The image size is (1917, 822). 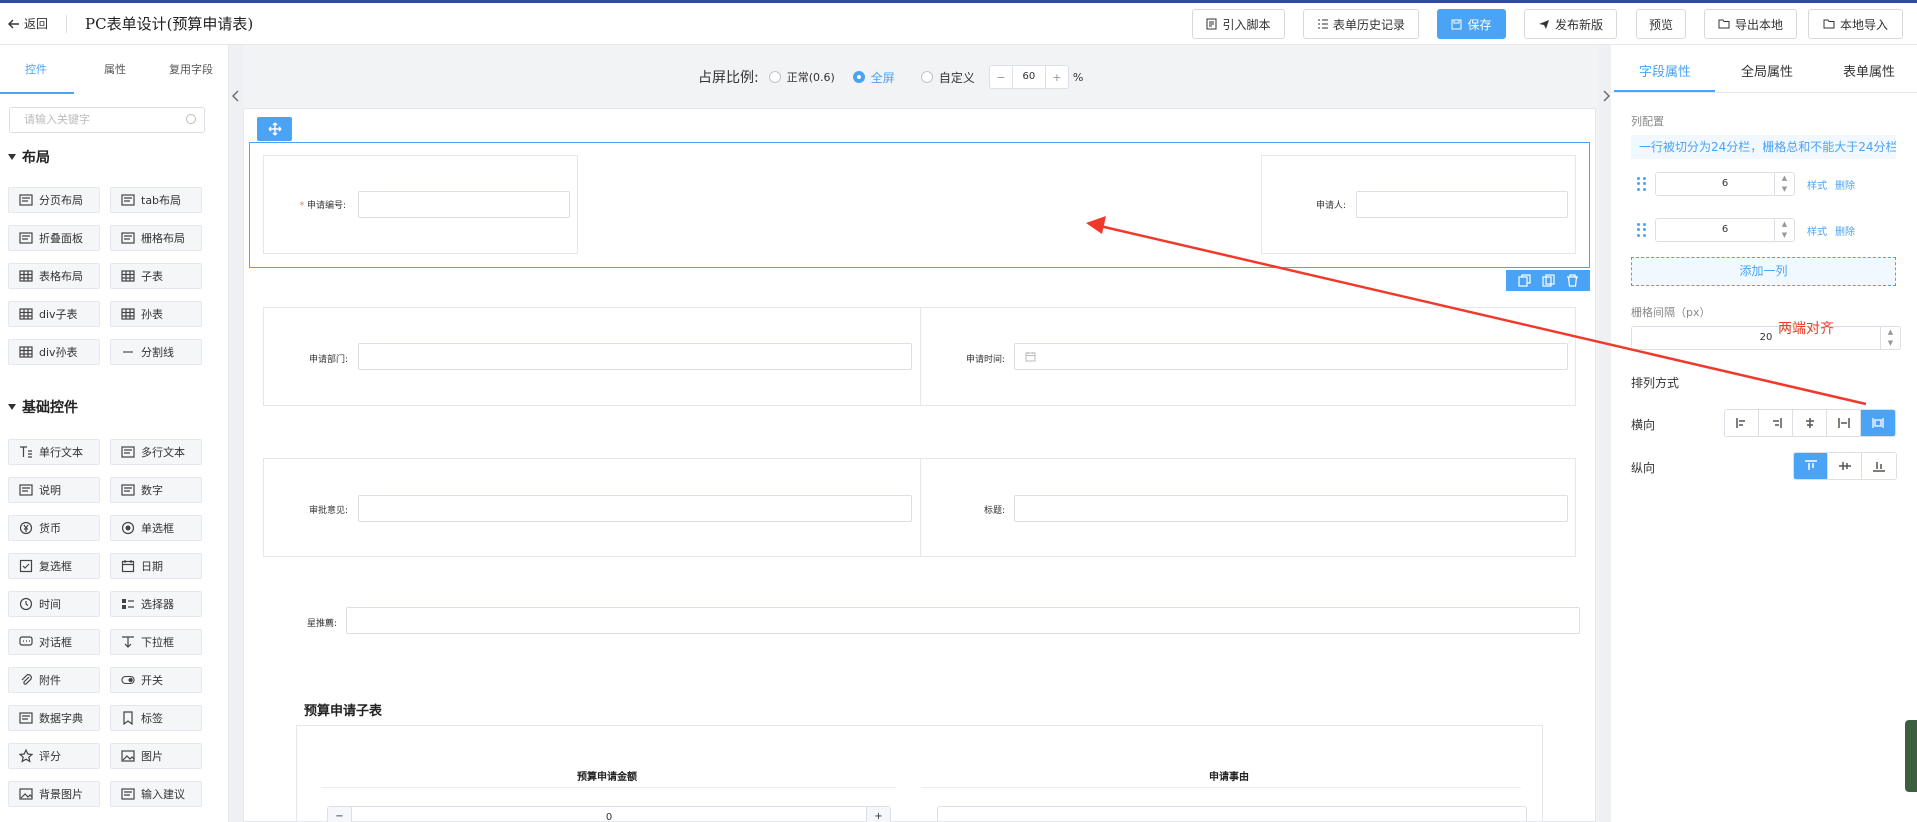 I want to click on ratio-minus-button: −, so click(x=1001, y=77).